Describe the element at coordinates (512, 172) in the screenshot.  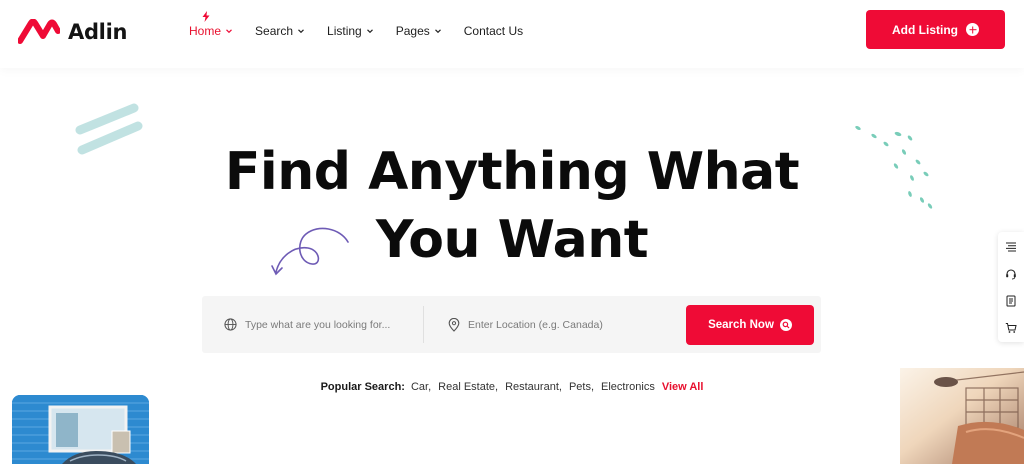
I see `hero-title-line1: Find Anything What` at that location.